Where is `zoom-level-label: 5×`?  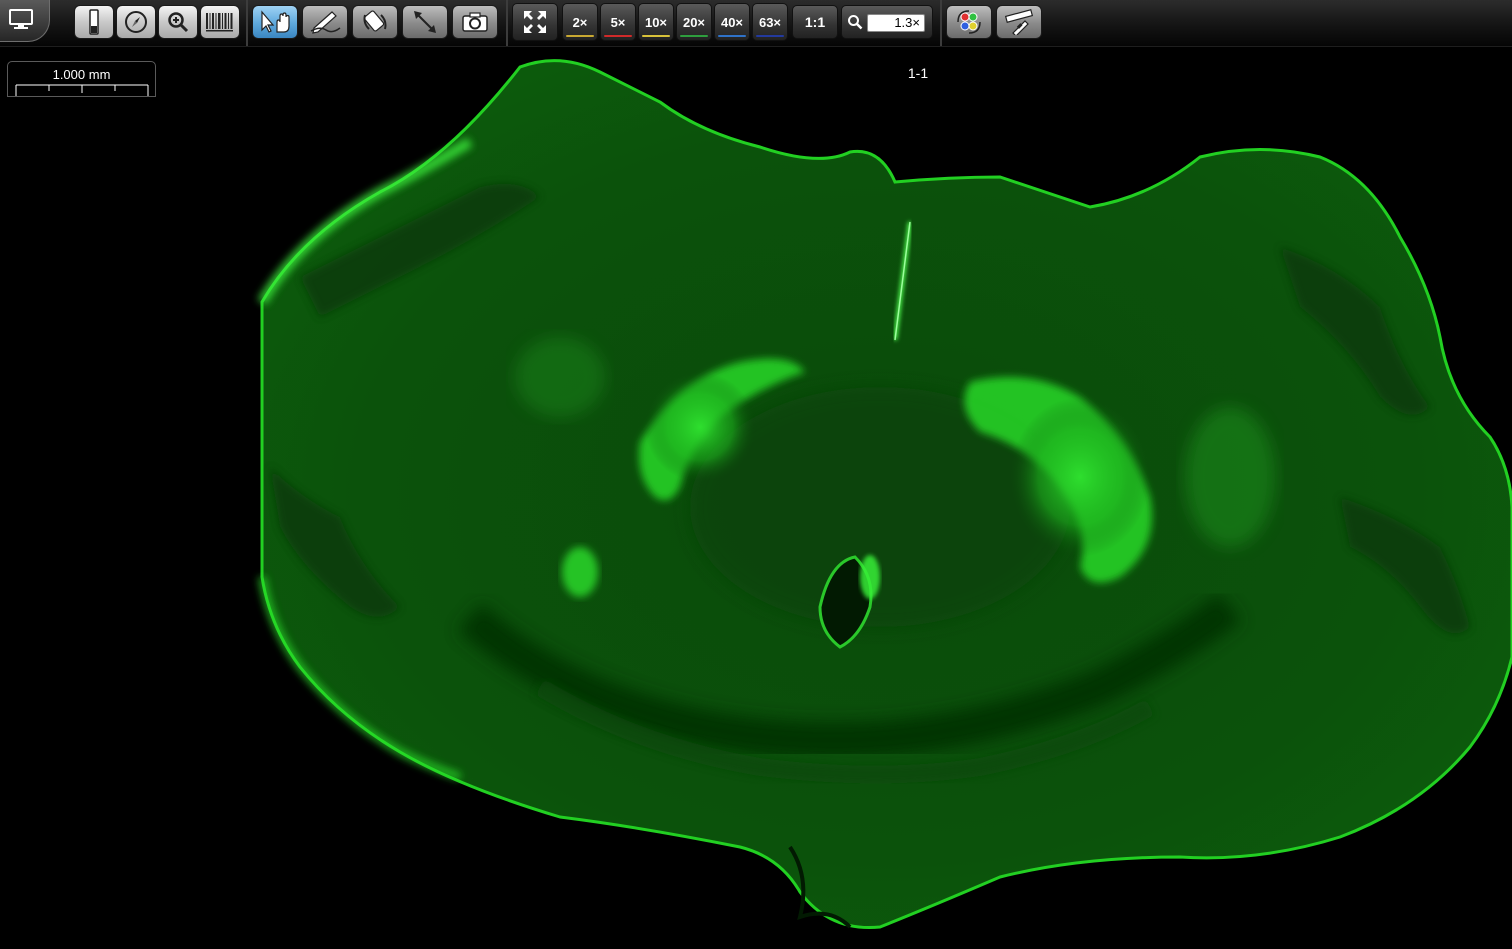 zoom-level-label: 5× is located at coordinates (618, 22).